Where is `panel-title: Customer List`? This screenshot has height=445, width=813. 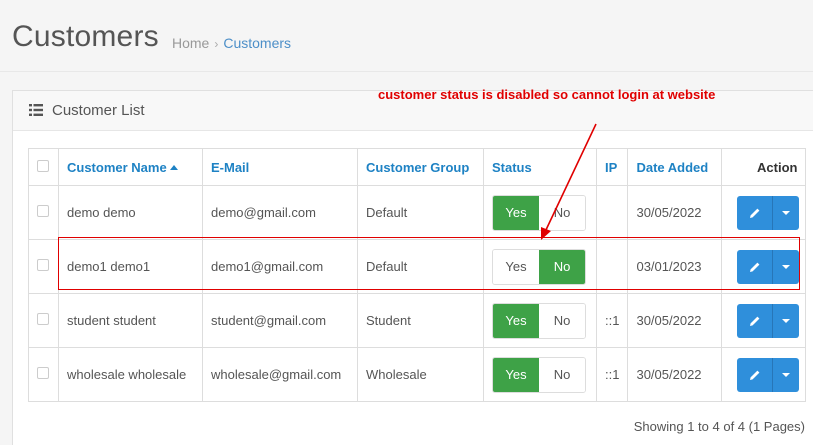 panel-title: Customer List is located at coordinates (98, 110).